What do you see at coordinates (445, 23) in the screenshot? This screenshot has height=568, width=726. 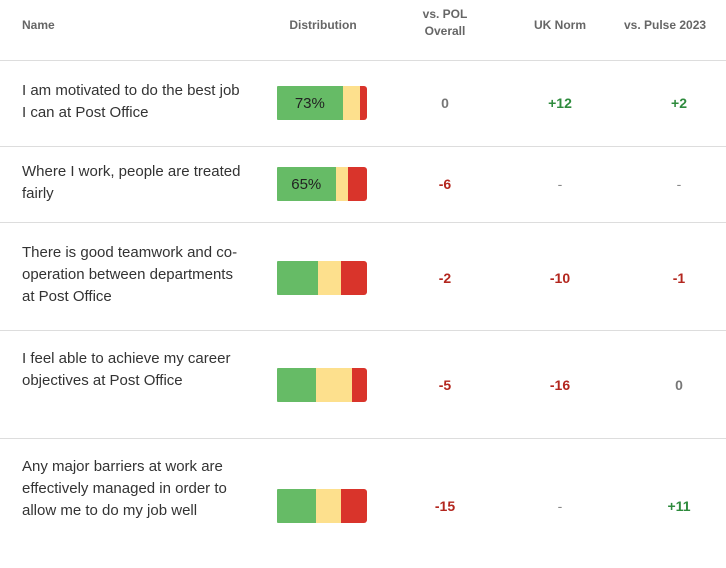 I see `column-header-vs-pol-overall: vs. POL Overall` at bounding box center [445, 23].